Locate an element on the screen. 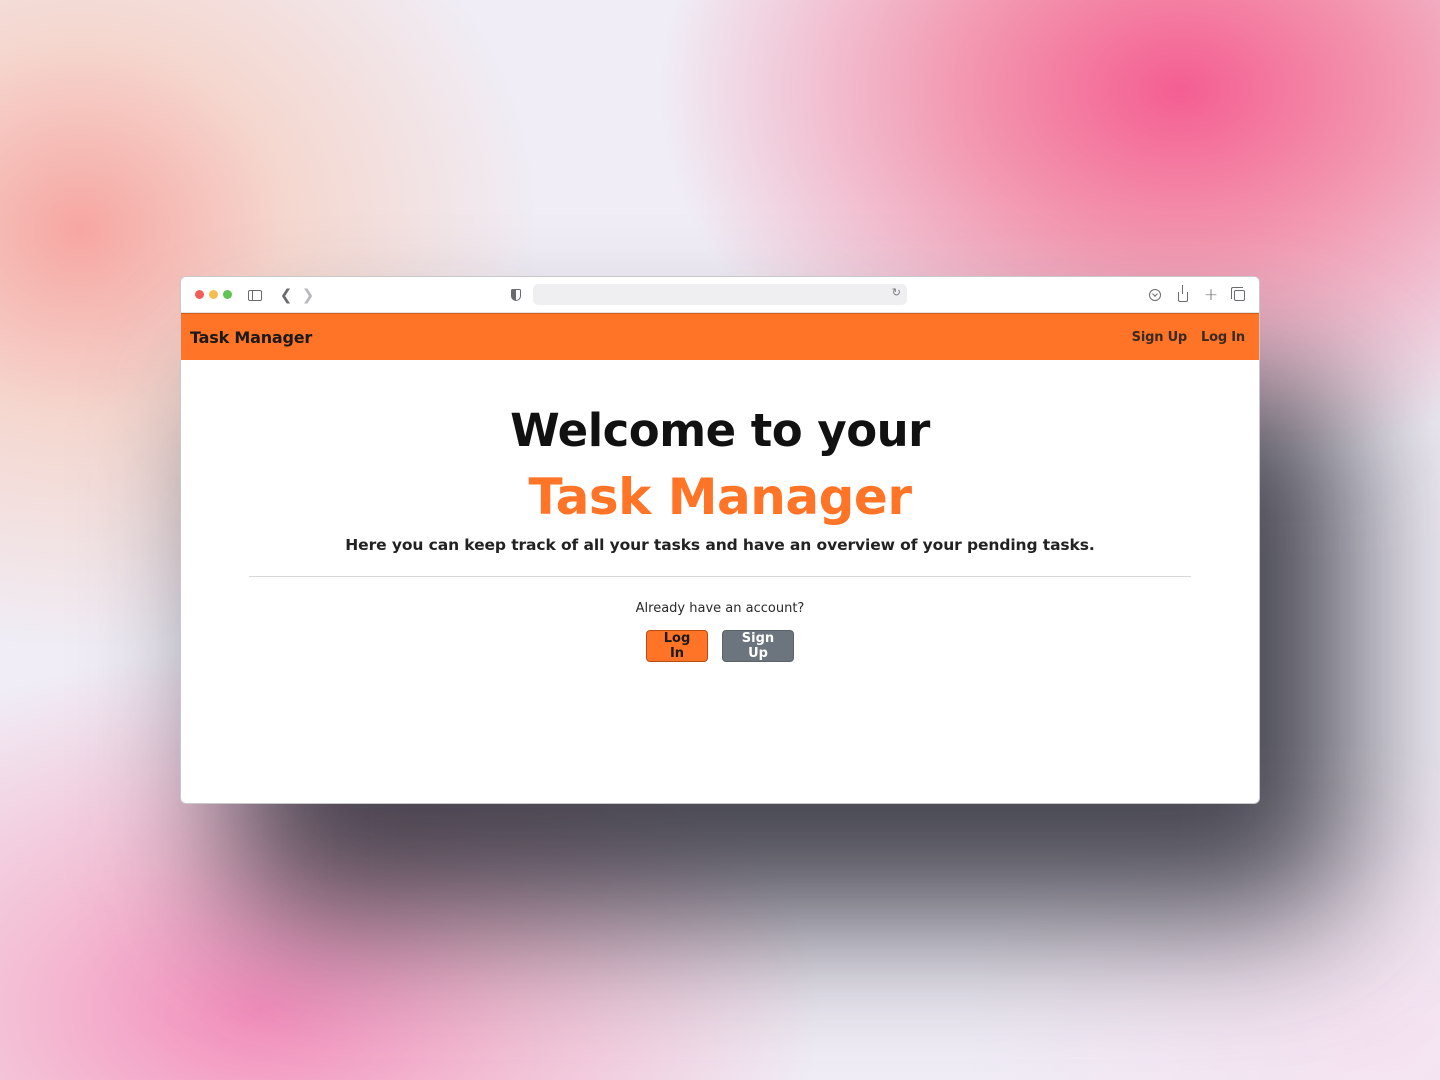 The height and width of the screenshot is (1080, 1440). share-icon is located at coordinates (1183, 295).